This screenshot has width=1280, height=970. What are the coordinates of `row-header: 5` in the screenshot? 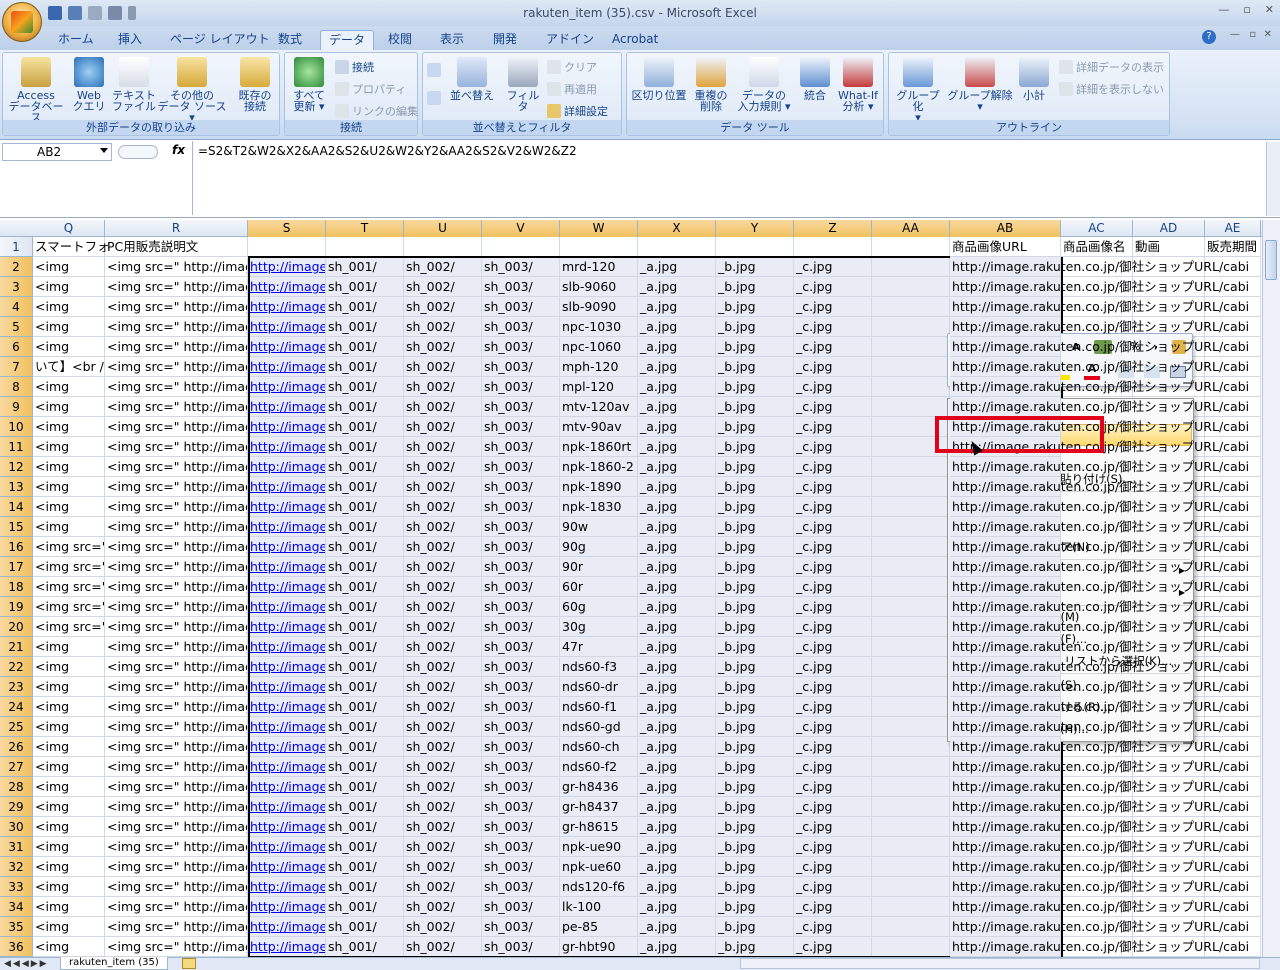 It's located at (16, 327).